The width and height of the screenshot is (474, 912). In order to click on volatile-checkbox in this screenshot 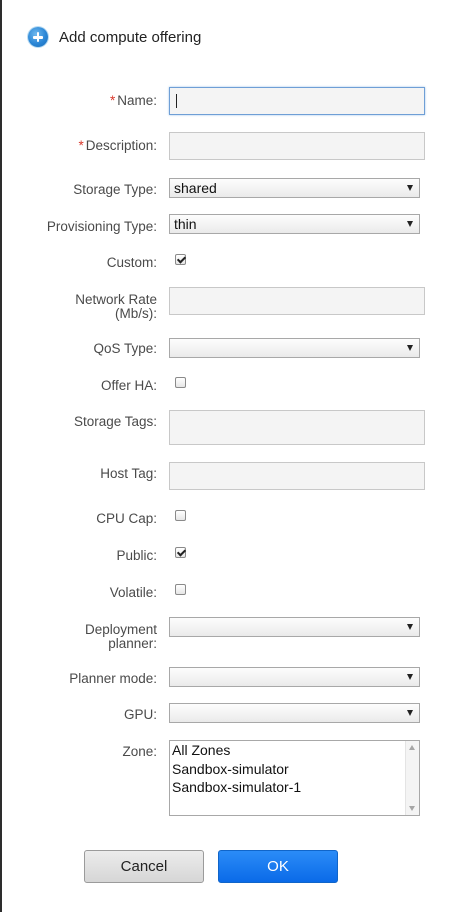, I will do `click(180, 589)`.